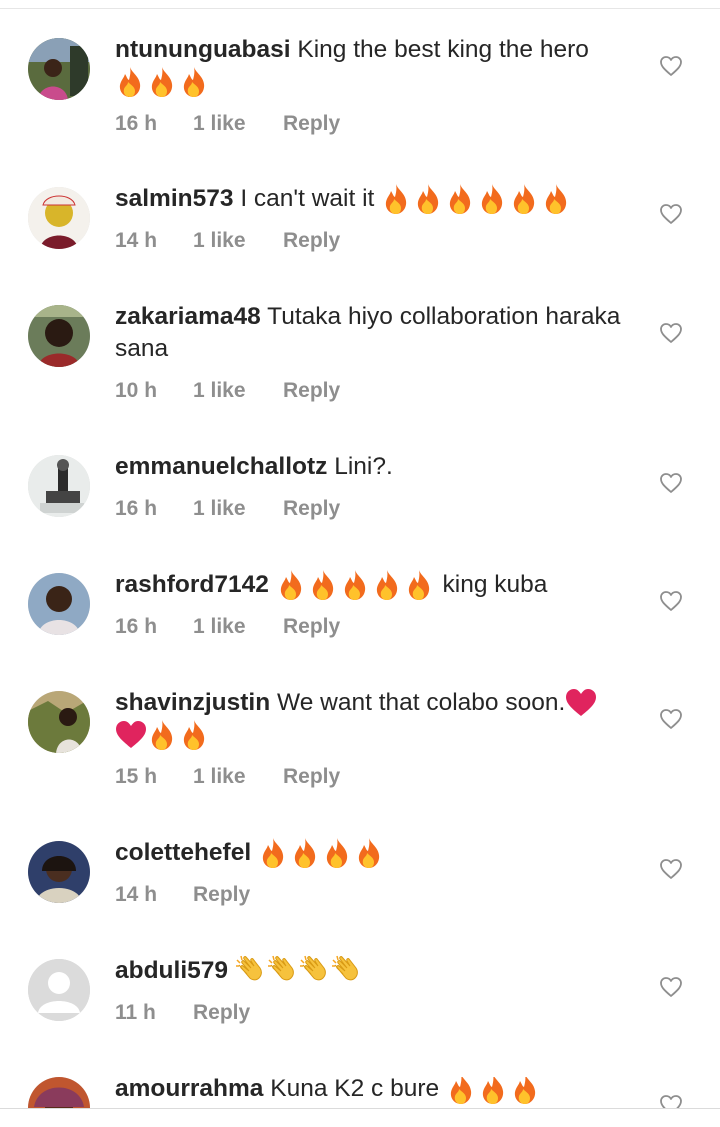 The width and height of the screenshot is (720, 1127). What do you see at coordinates (136, 776) in the screenshot?
I see `comment-time: 15 h` at bounding box center [136, 776].